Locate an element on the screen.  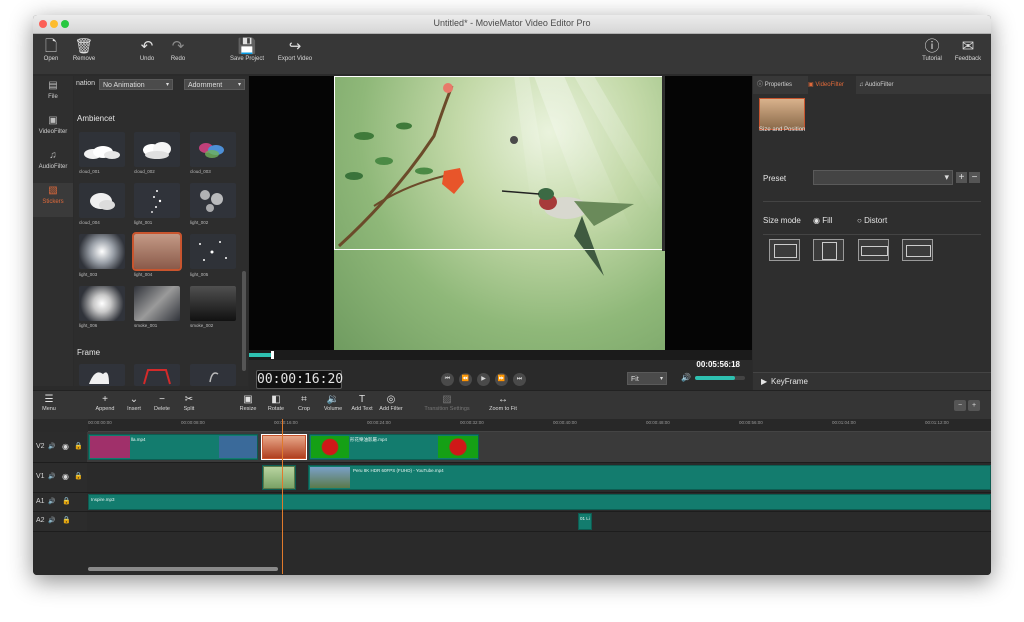
delete-button: − Delete is located at coordinates (162, 403).